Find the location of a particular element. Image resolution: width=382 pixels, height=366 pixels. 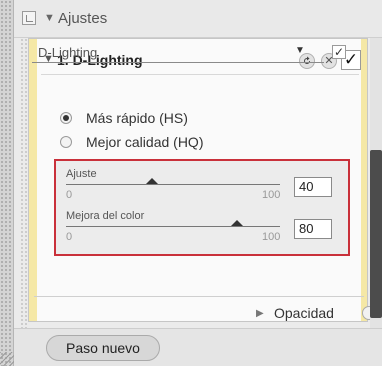

method-dropdown-value: D-Lighting is located at coordinates (68, 52).